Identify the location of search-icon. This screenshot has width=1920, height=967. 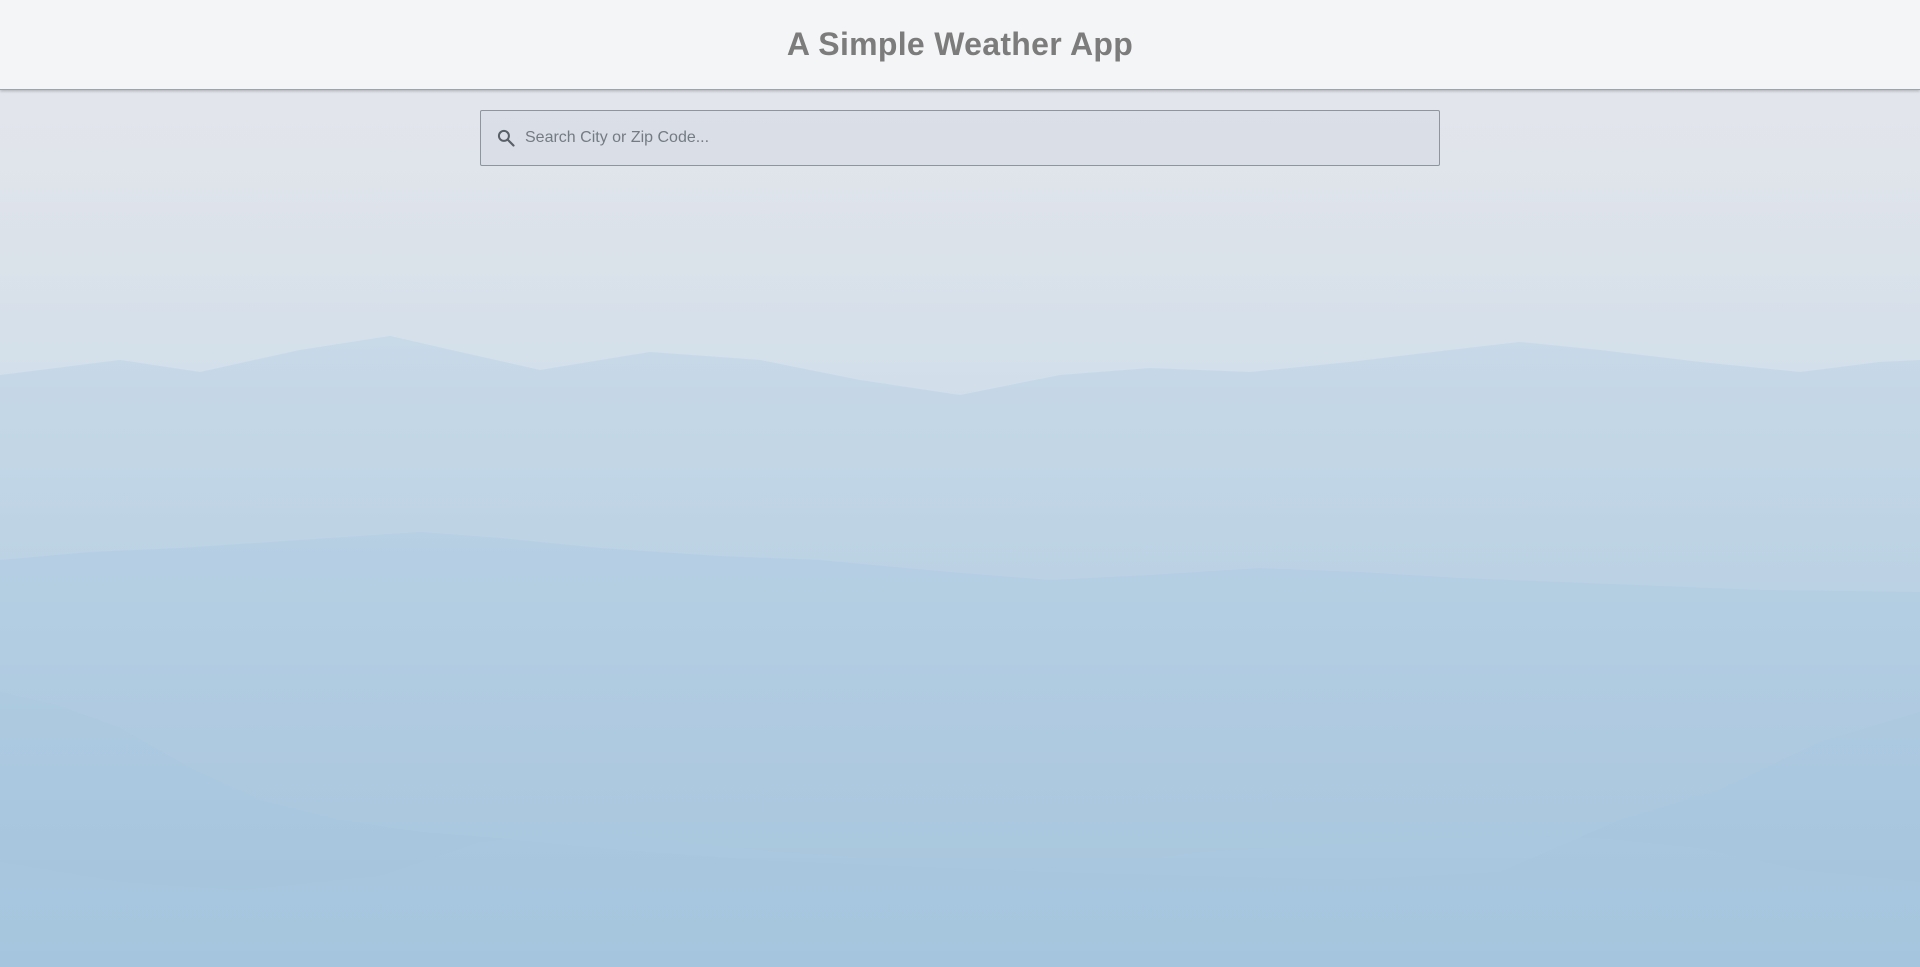
(506, 138).